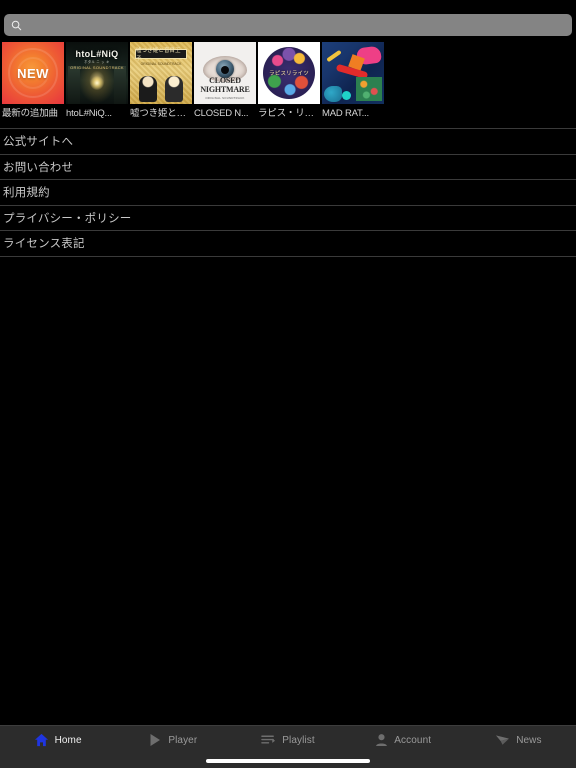 The height and width of the screenshot is (768, 576). I want to click on album-cover-lapis: ラピスリライツ, so click(289, 73).